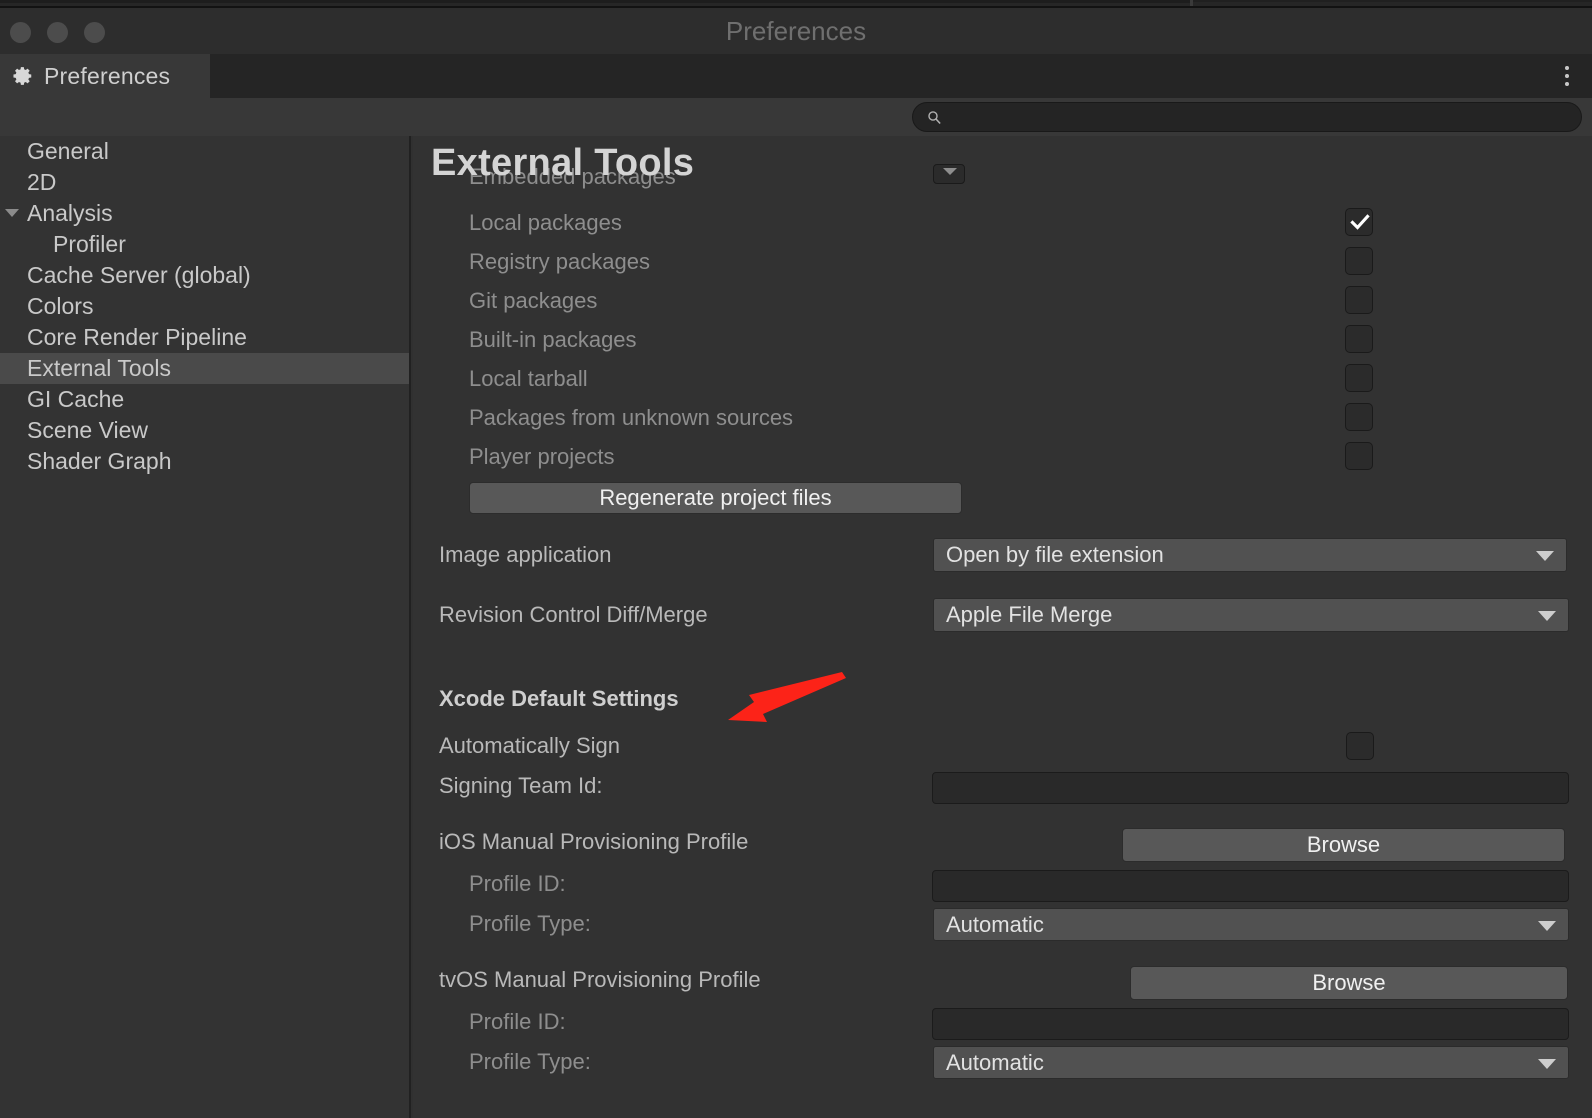  I want to click on regenerate-project-files-button: Regenerate project files, so click(715, 498).